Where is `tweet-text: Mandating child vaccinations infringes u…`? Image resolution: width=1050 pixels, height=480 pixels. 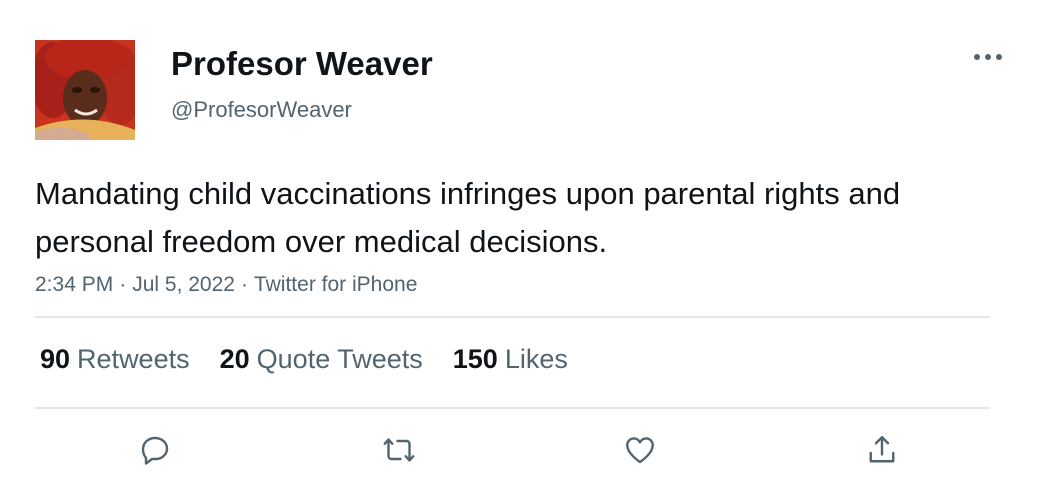 tweet-text: Mandating child vaccinations infringes u… is located at coordinates (468, 217).